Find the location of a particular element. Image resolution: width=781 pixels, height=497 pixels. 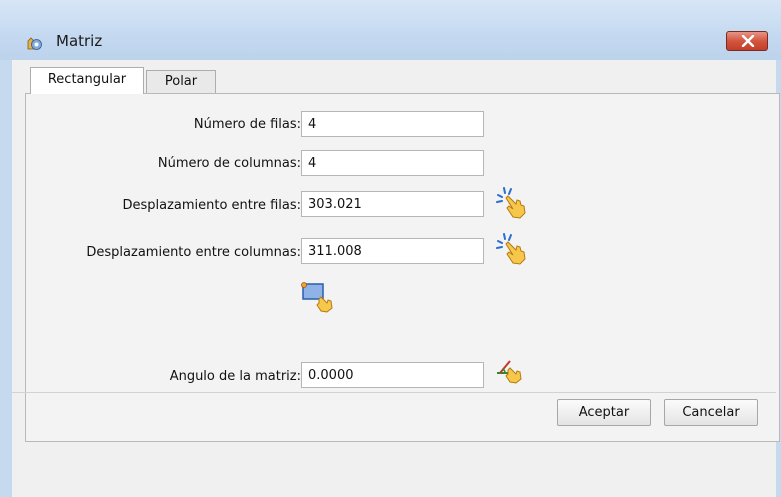

pick-column-spacing-button is located at coordinates (512, 249).